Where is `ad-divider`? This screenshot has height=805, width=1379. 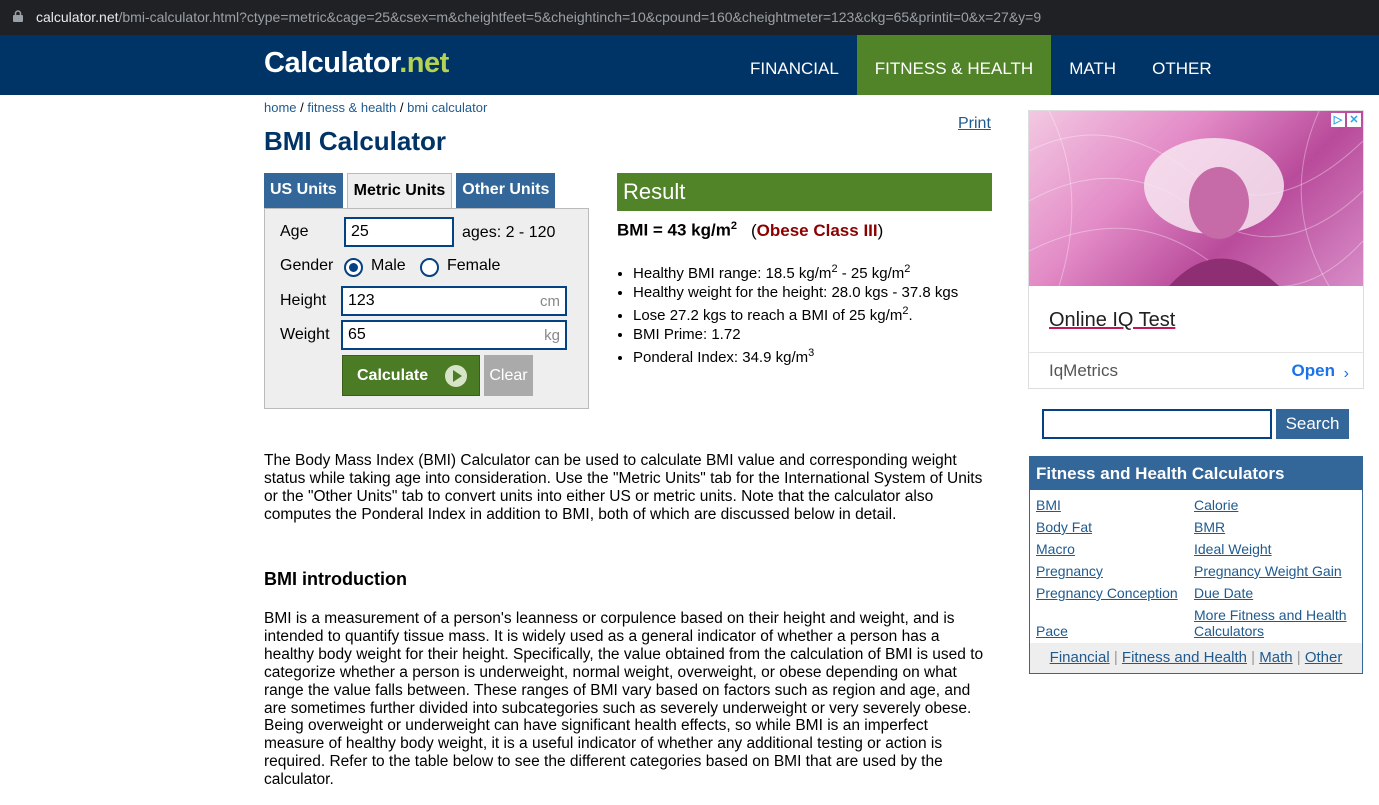 ad-divider is located at coordinates (1196, 352).